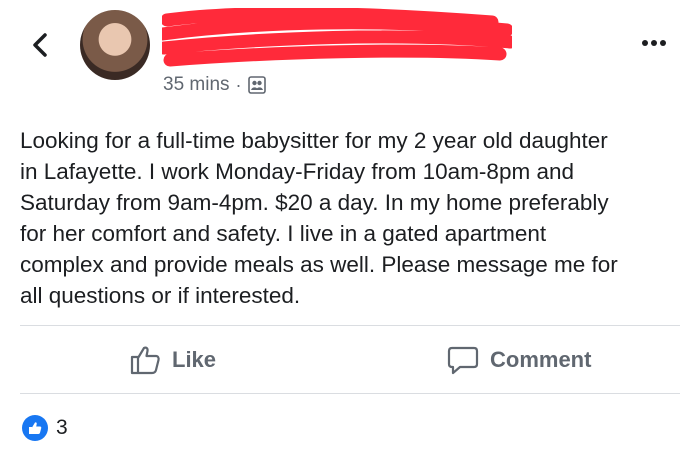  I want to click on reactions-summary: 3, so click(45, 428).